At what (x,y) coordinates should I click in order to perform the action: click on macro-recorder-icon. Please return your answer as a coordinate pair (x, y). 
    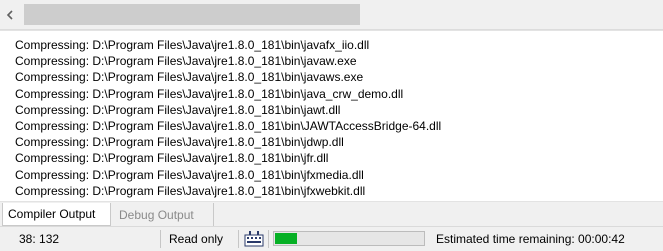
    Looking at the image, I should click on (254, 239).